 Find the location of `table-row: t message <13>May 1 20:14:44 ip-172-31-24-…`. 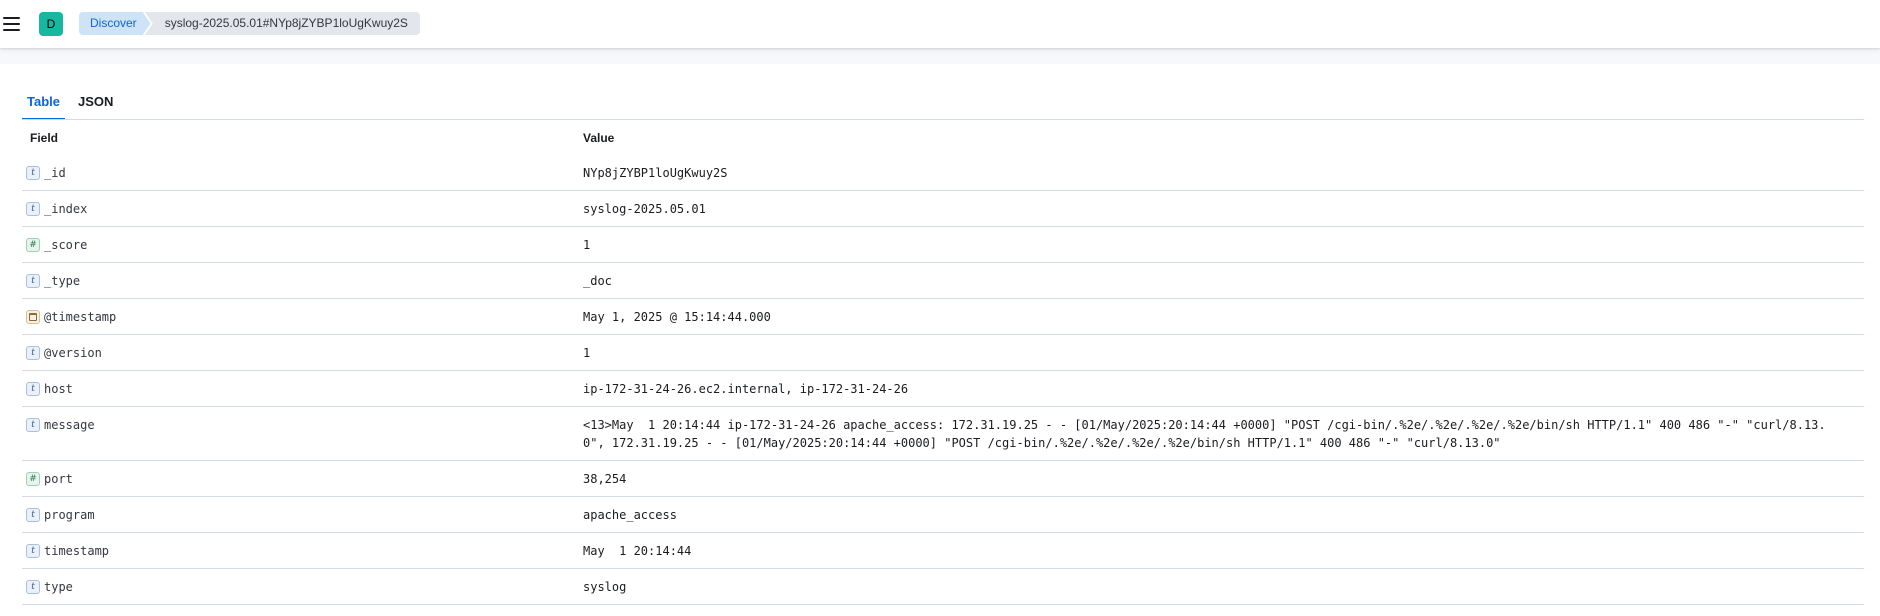

table-row: t message <13>May 1 20:14:44 ip-172-31-24-… is located at coordinates (943, 434).